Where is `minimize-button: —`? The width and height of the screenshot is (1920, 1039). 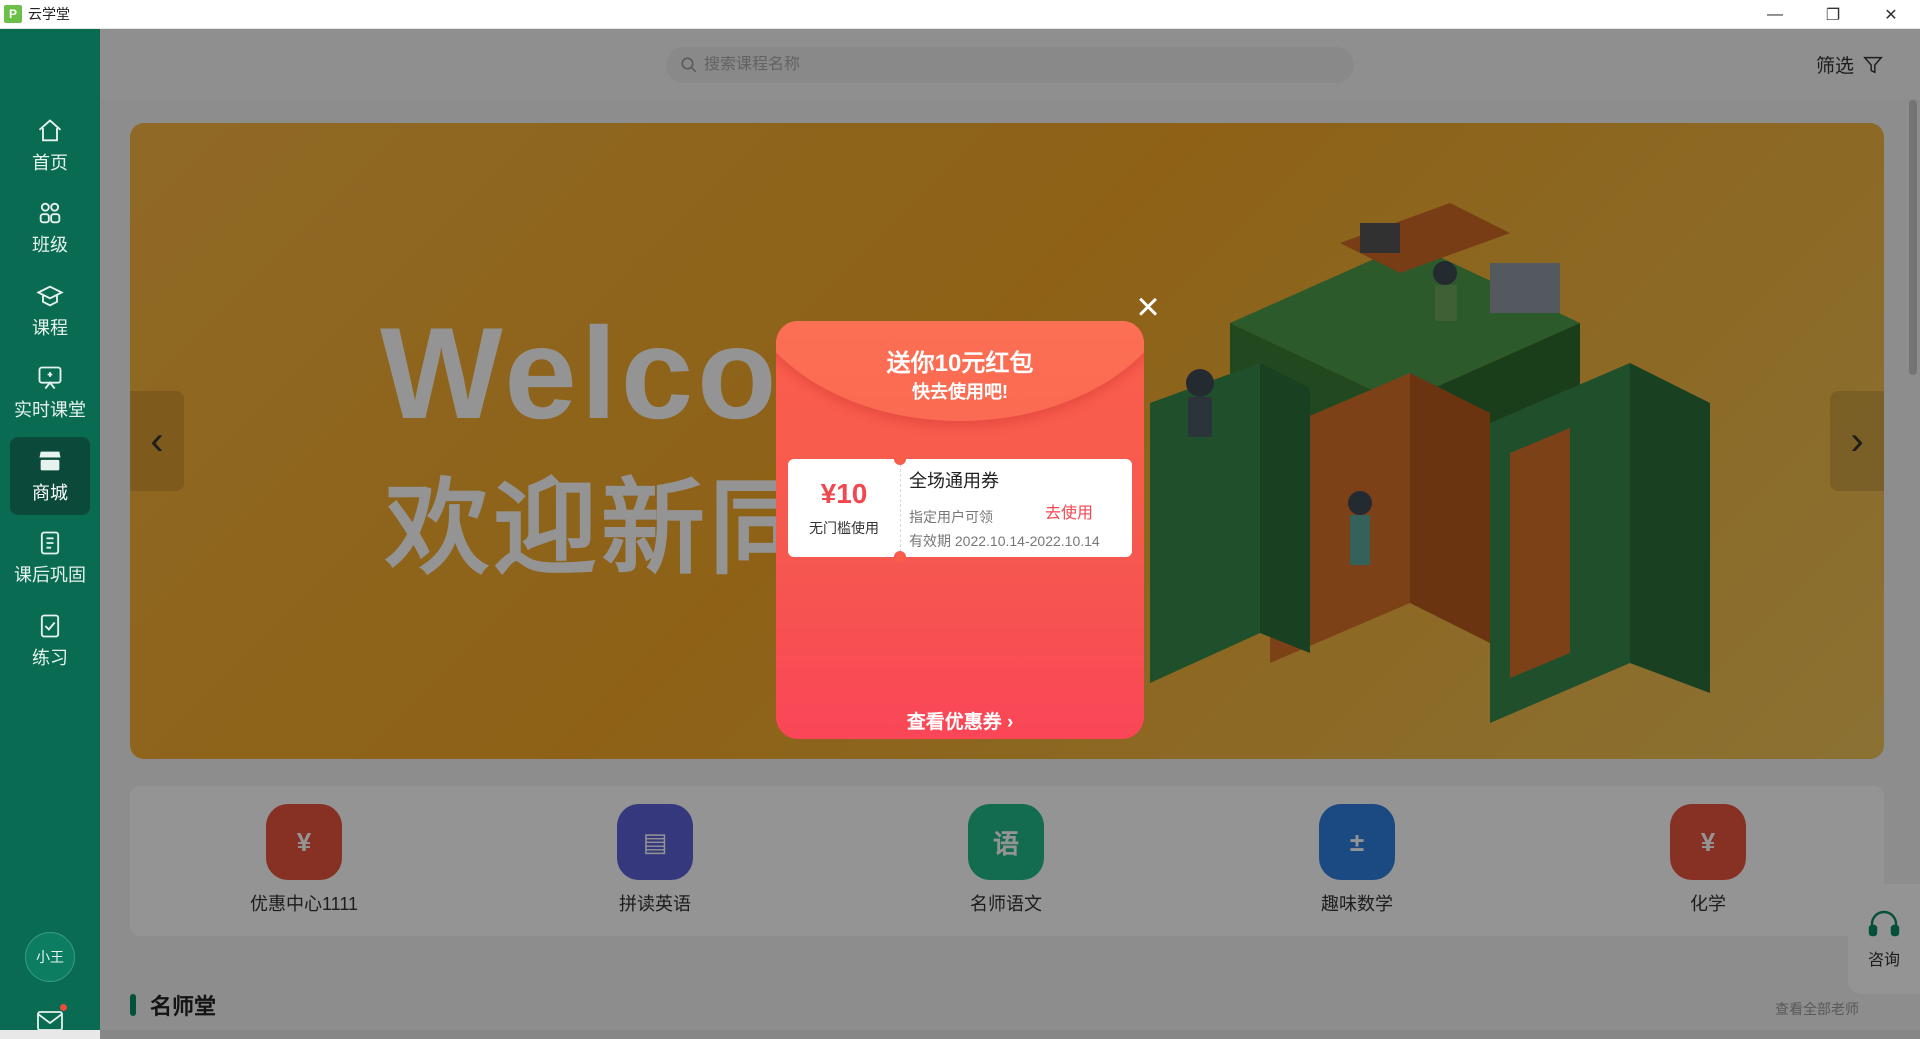
minimize-button: — is located at coordinates (1775, 14).